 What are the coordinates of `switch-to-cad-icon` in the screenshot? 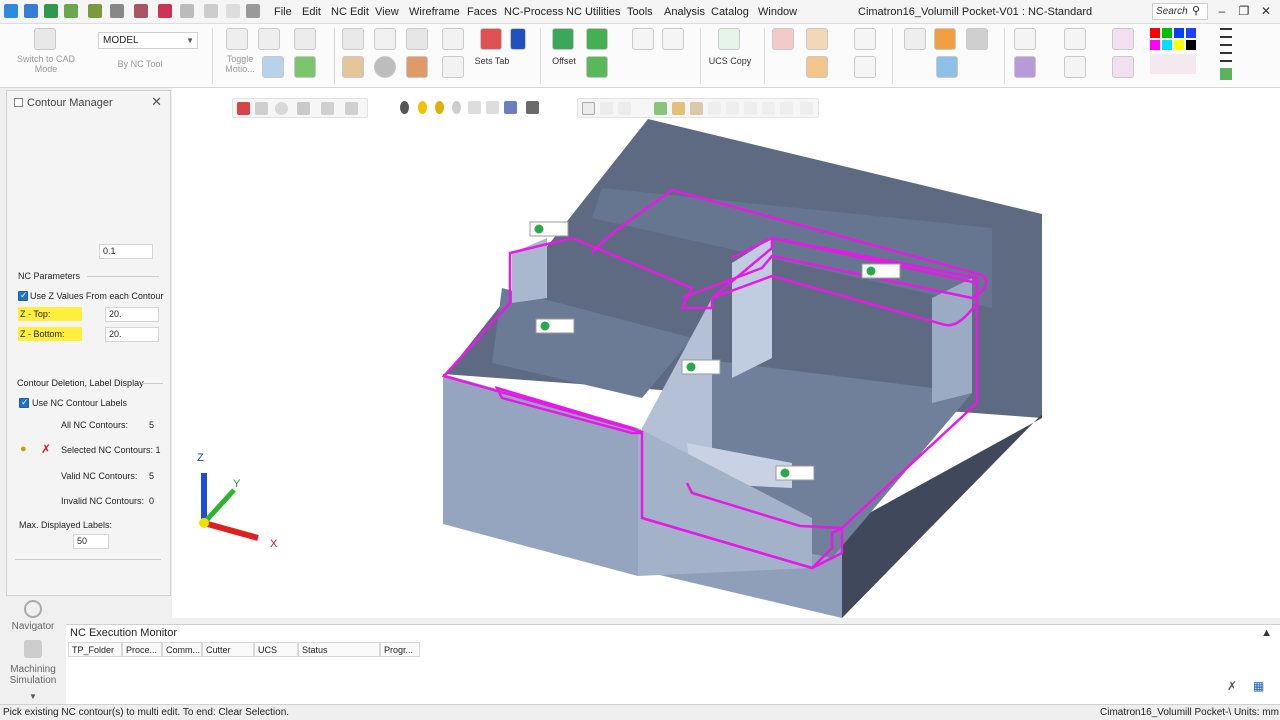 It's located at (45, 39).